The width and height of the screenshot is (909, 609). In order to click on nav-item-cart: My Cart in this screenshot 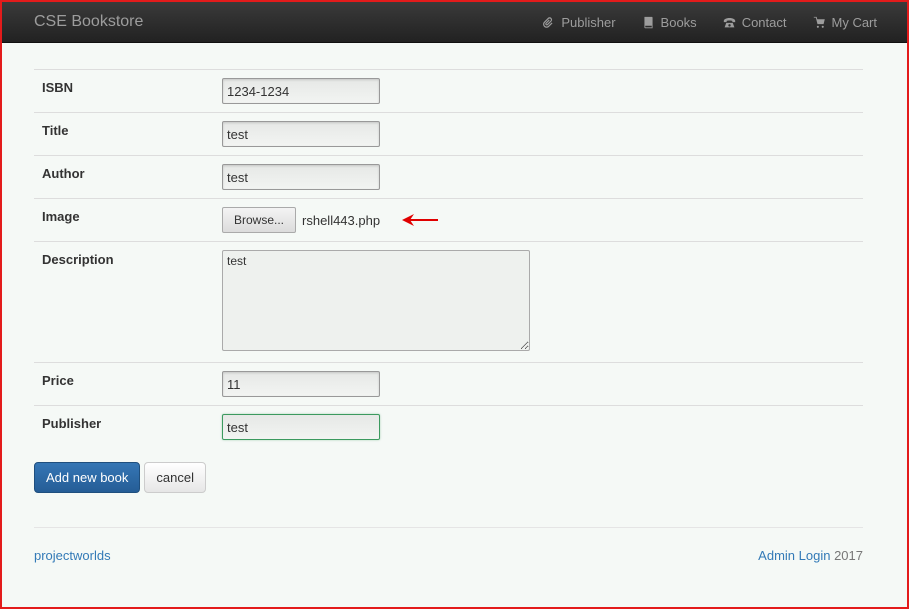, I will do `click(845, 22)`.